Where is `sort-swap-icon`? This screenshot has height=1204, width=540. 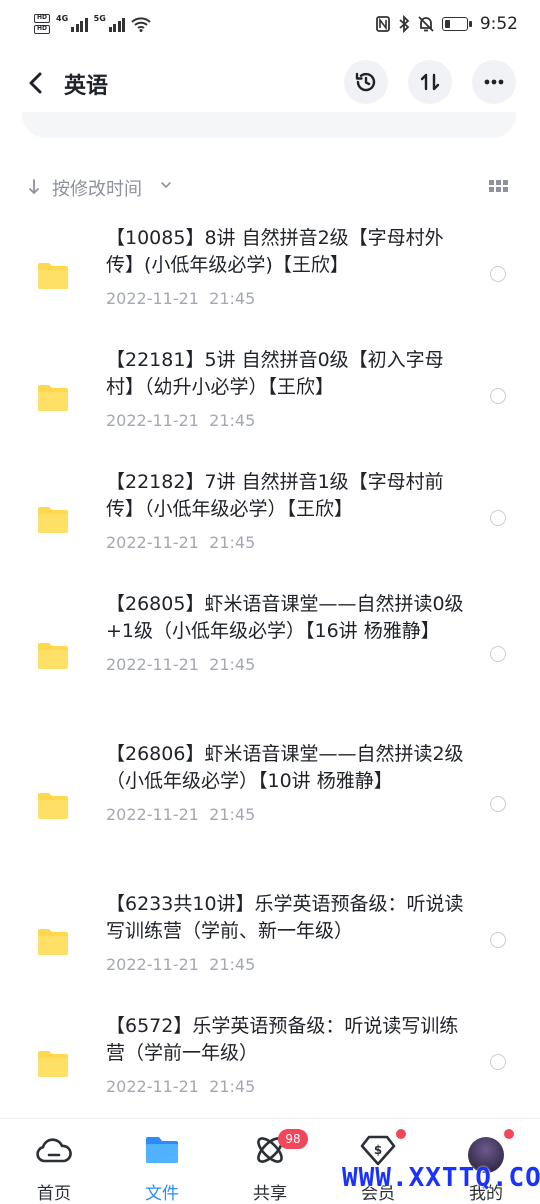 sort-swap-icon is located at coordinates (430, 82).